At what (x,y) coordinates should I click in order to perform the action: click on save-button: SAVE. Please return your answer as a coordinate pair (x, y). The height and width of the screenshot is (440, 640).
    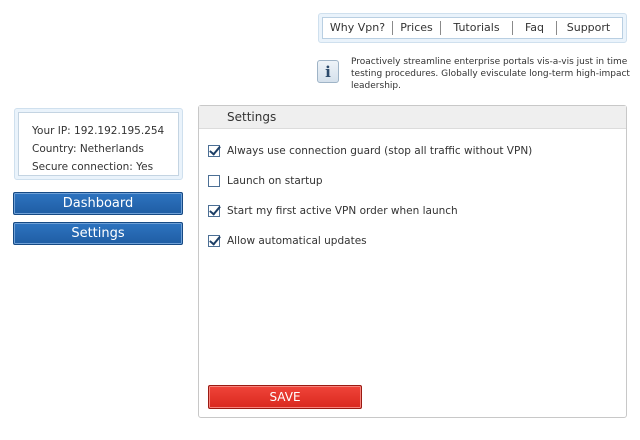
    Looking at the image, I should click on (285, 397).